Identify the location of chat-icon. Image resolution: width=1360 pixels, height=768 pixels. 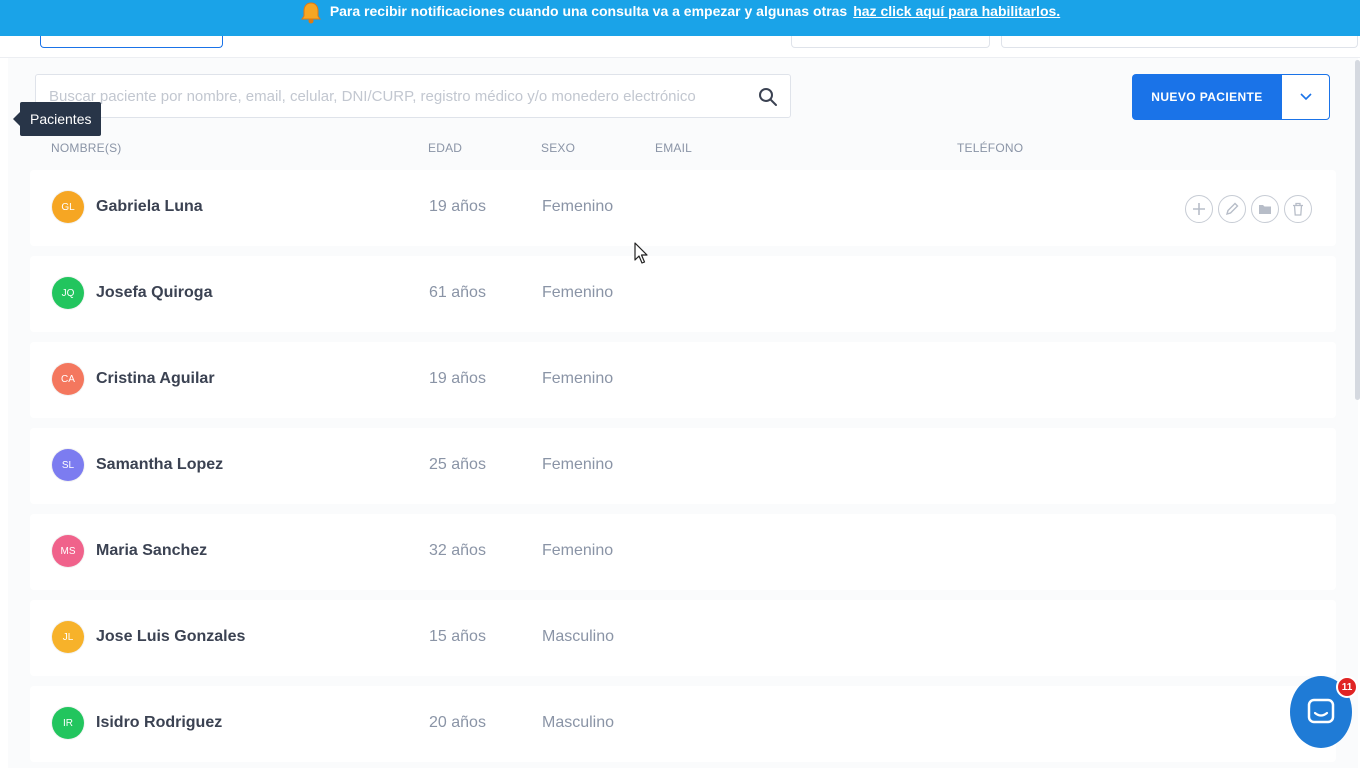
(1321, 711).